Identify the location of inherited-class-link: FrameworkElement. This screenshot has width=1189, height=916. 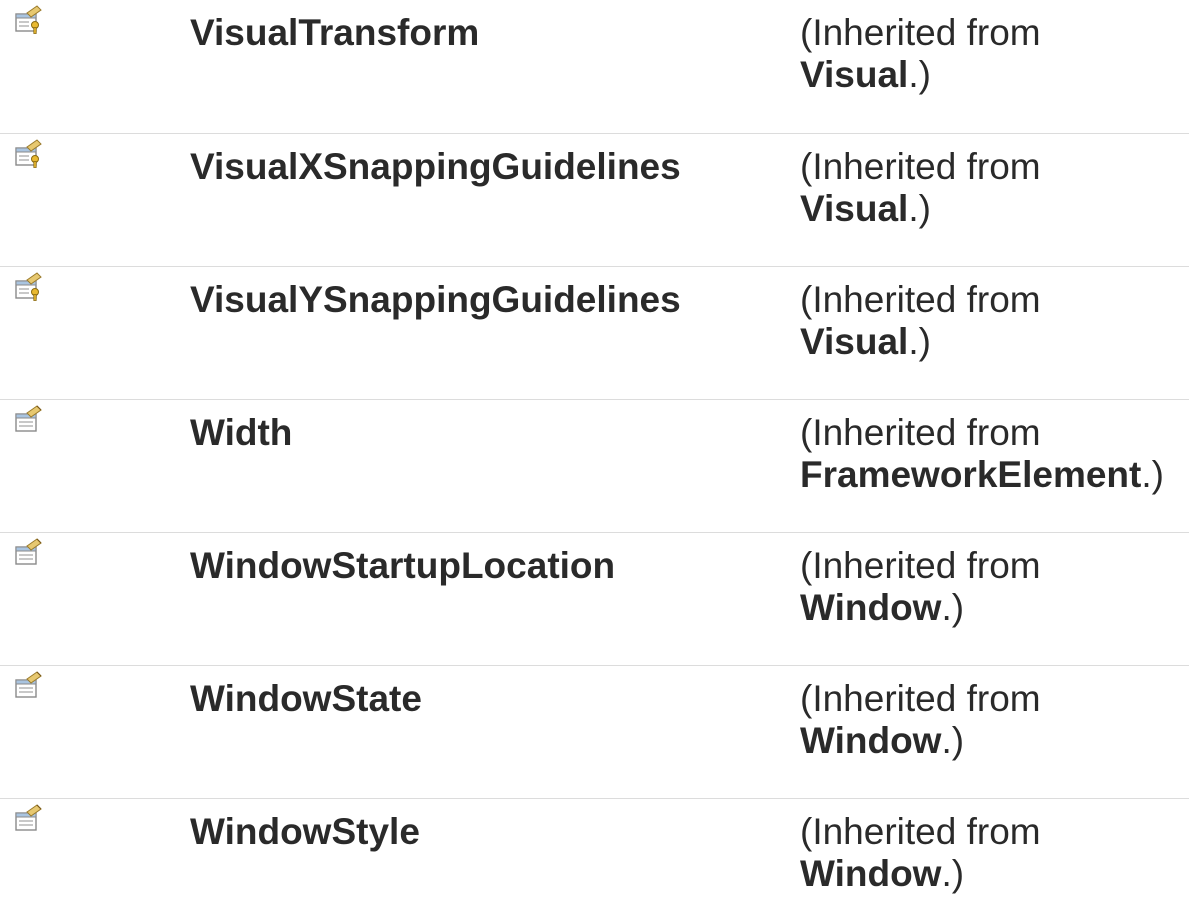
(970, 474).